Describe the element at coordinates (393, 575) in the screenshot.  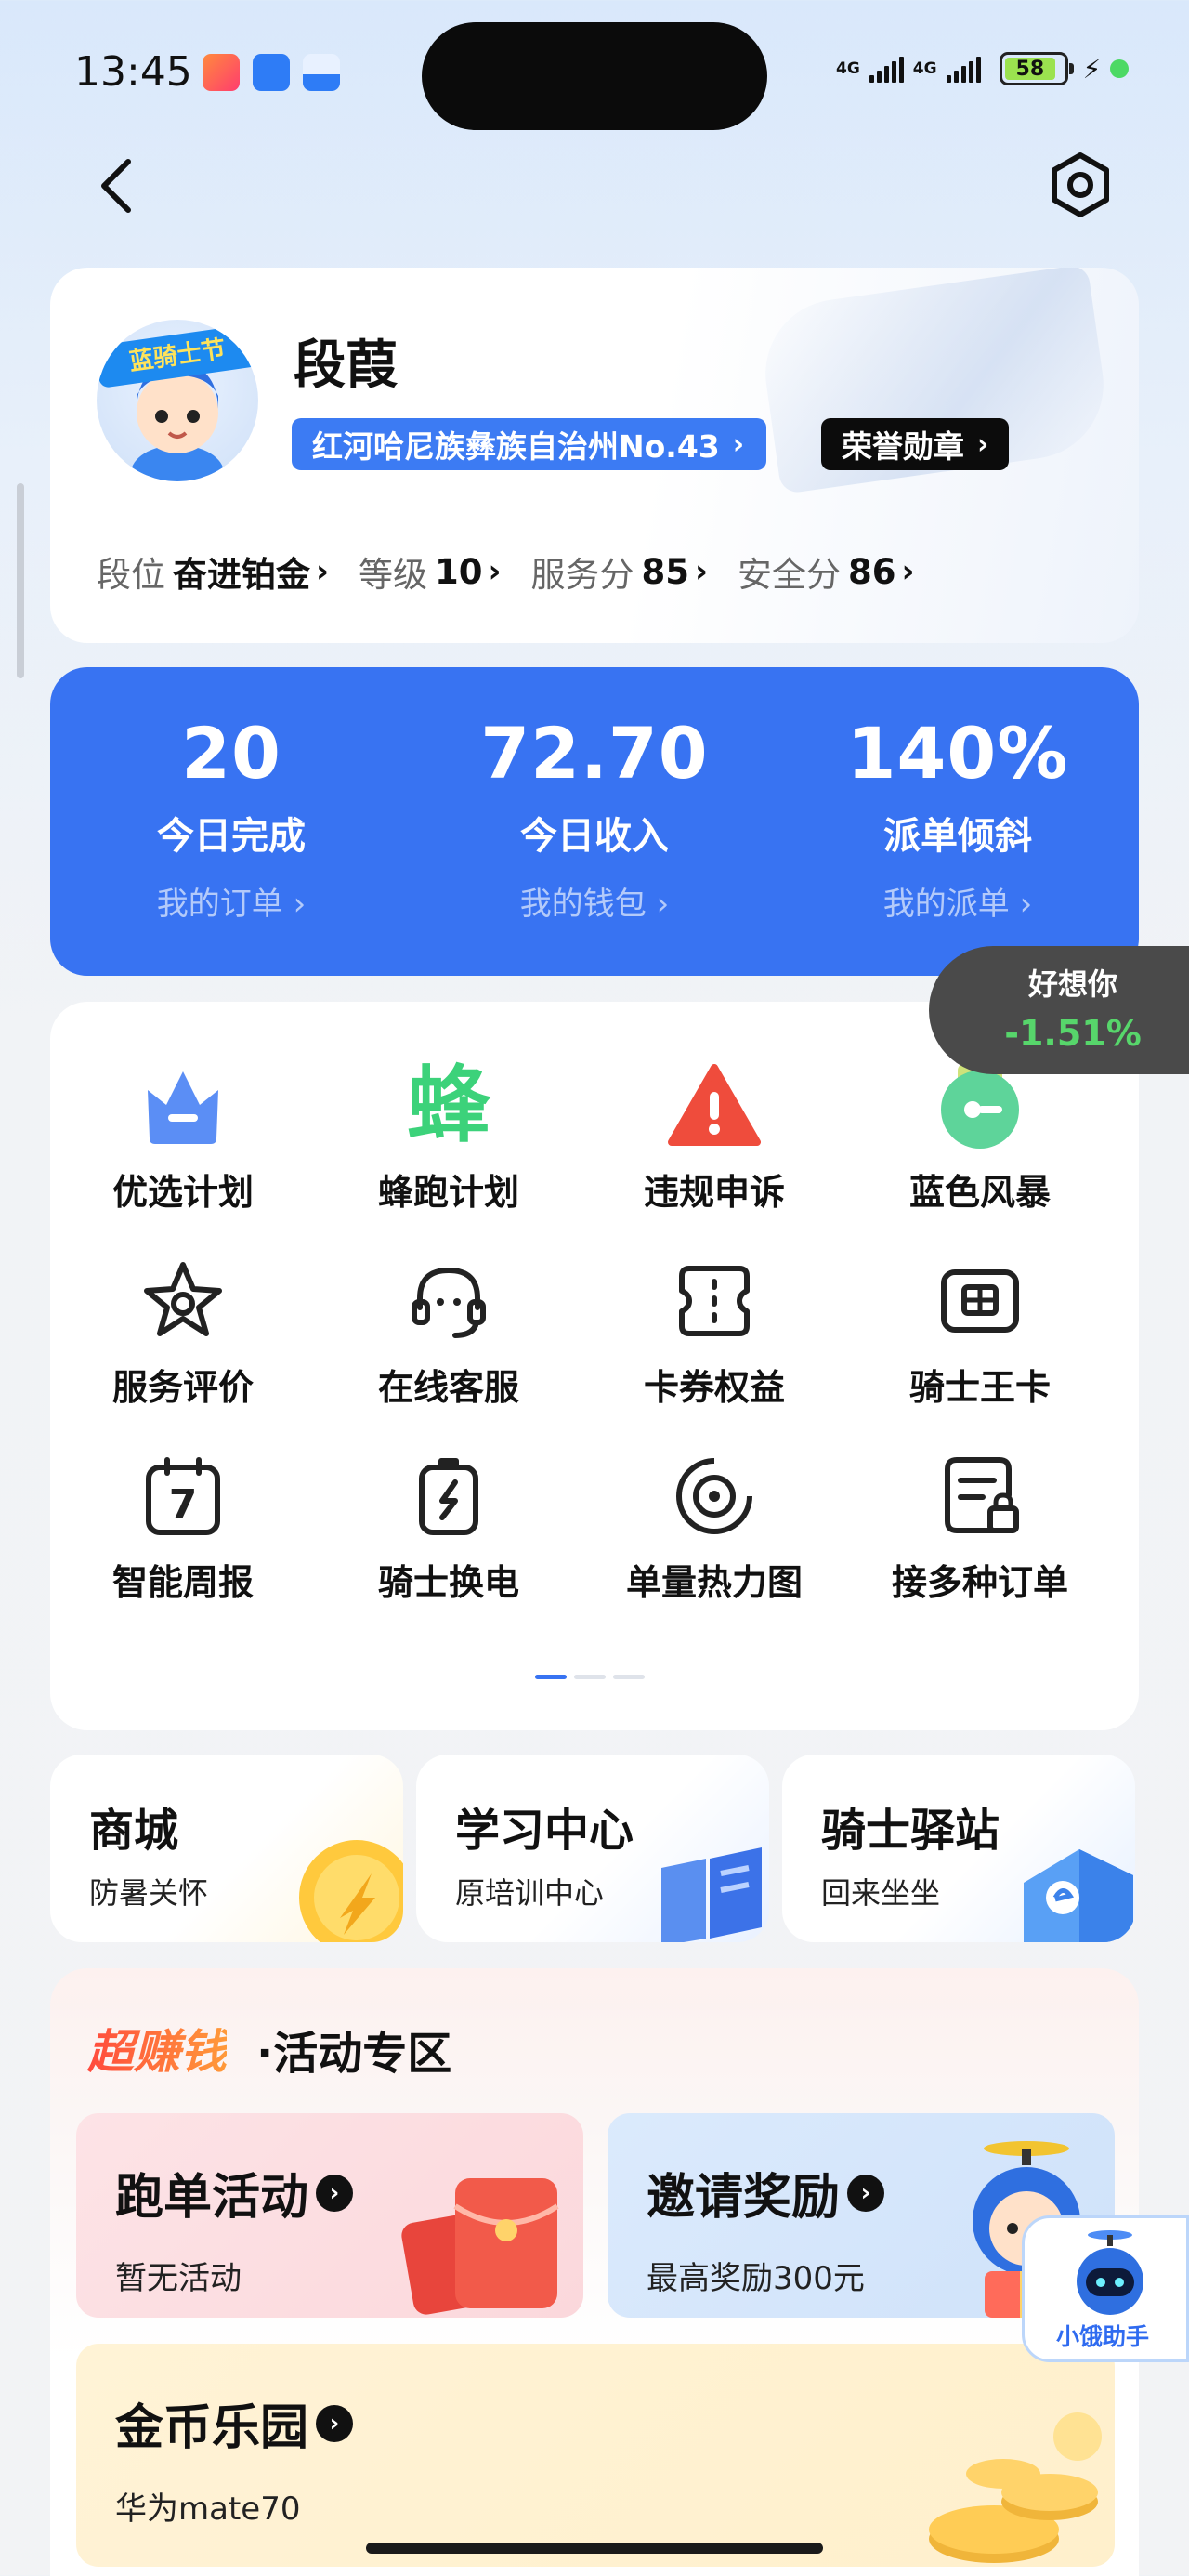
I see `stat-label: 等级` at that location.